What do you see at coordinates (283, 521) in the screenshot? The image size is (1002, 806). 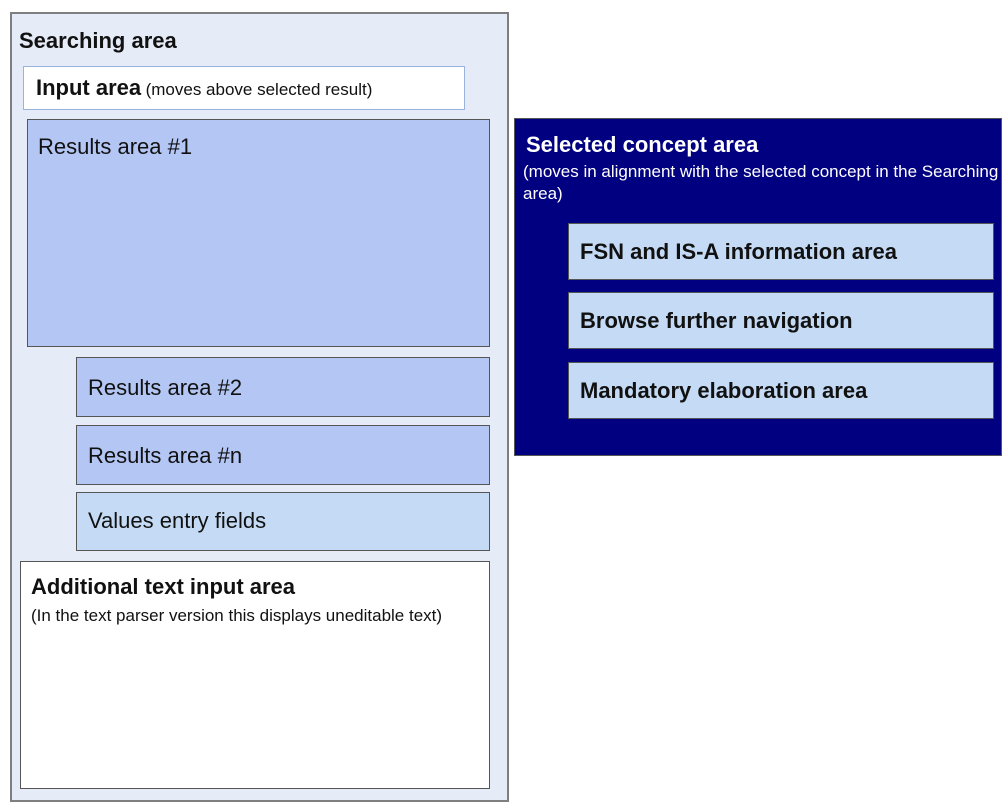 I see `values-entry-fields: Values entry fields` at bounding box center [283, 521].